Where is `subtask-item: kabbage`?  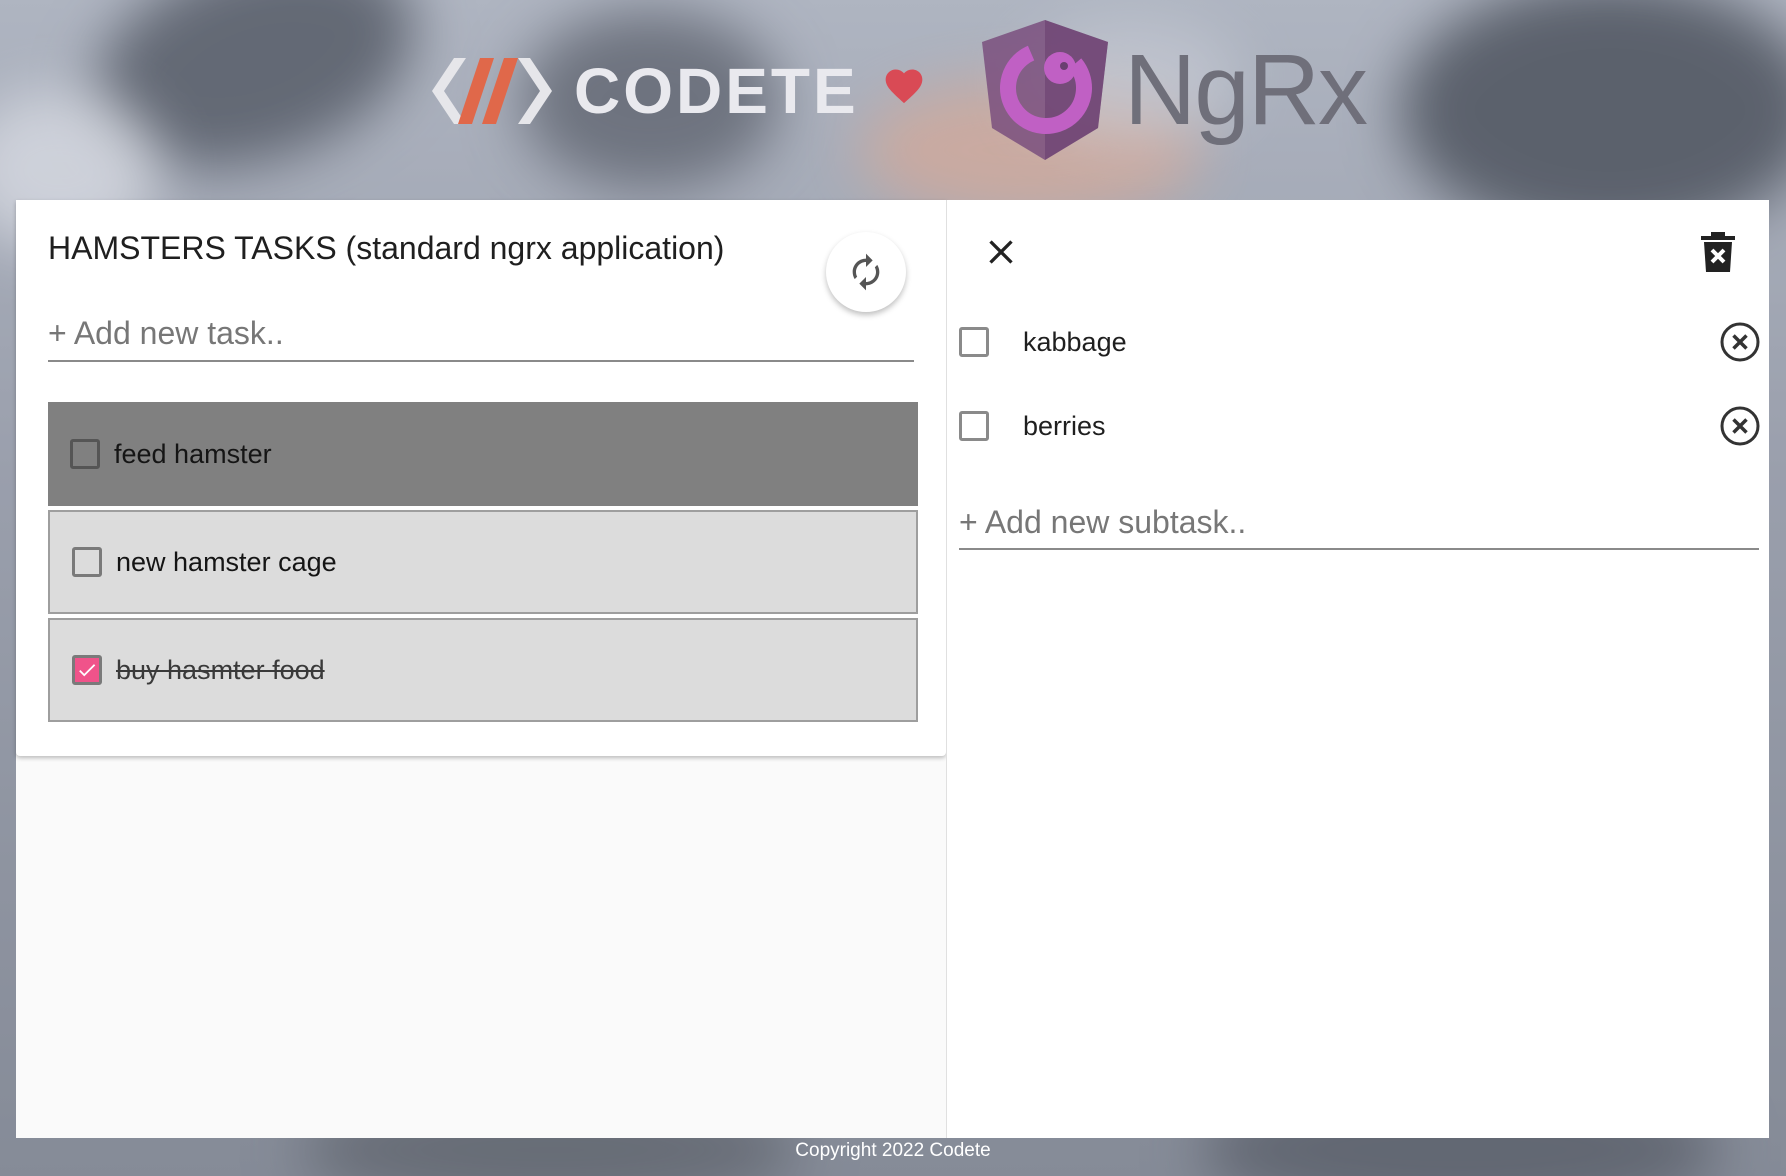 subtask-item: kabbage is located at coordinates (1360, 342).